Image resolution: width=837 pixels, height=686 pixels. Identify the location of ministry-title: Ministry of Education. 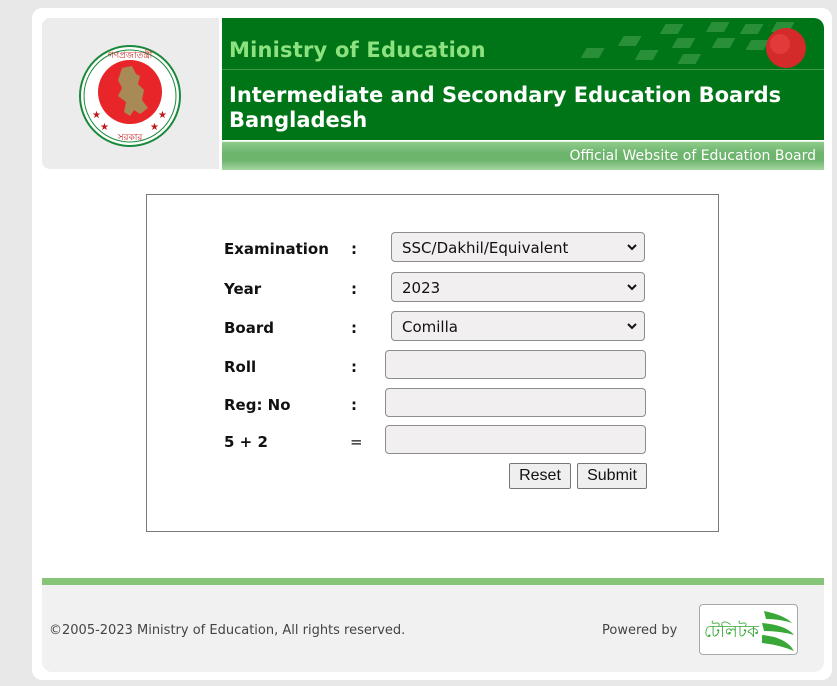
(357, 50).